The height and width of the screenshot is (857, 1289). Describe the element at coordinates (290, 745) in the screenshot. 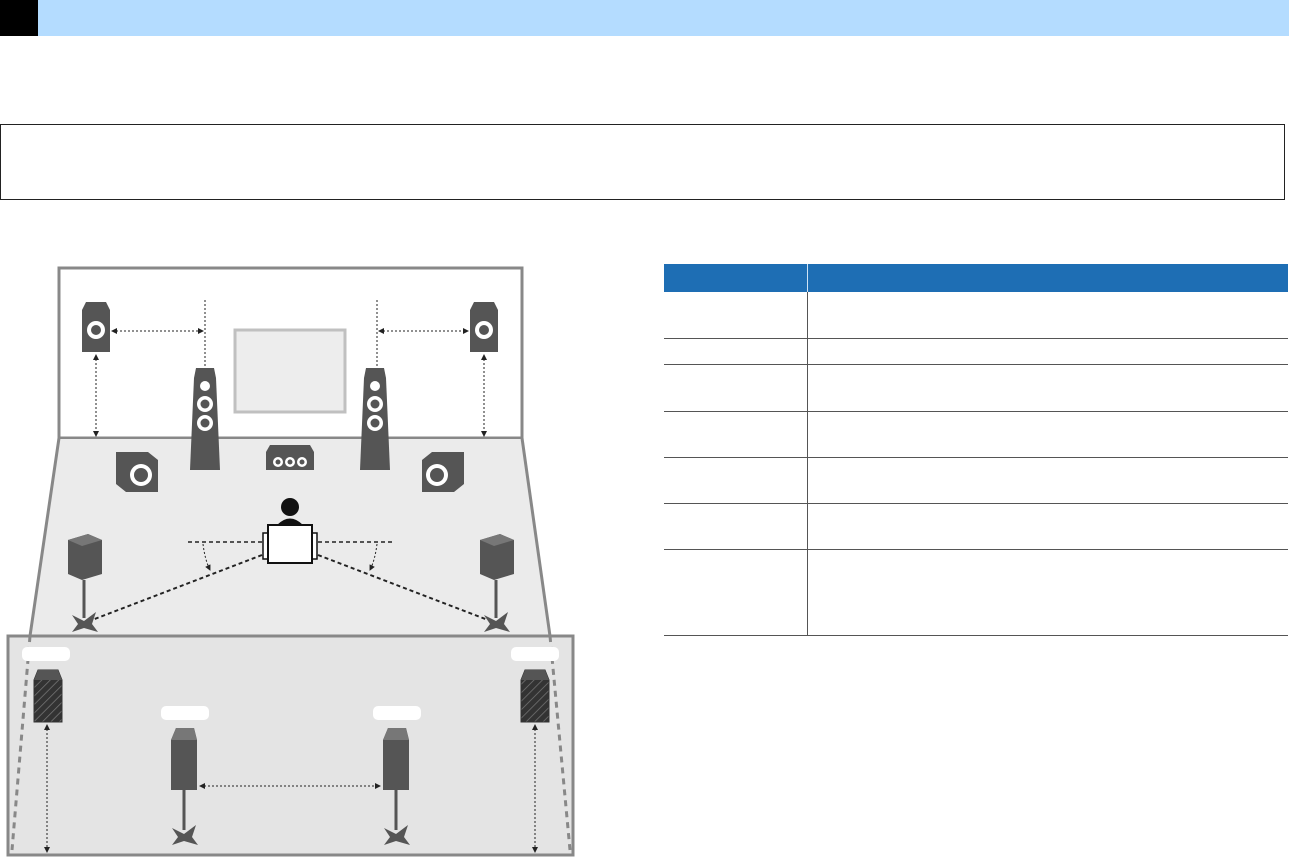

I see `rear-view-panel` at that location.